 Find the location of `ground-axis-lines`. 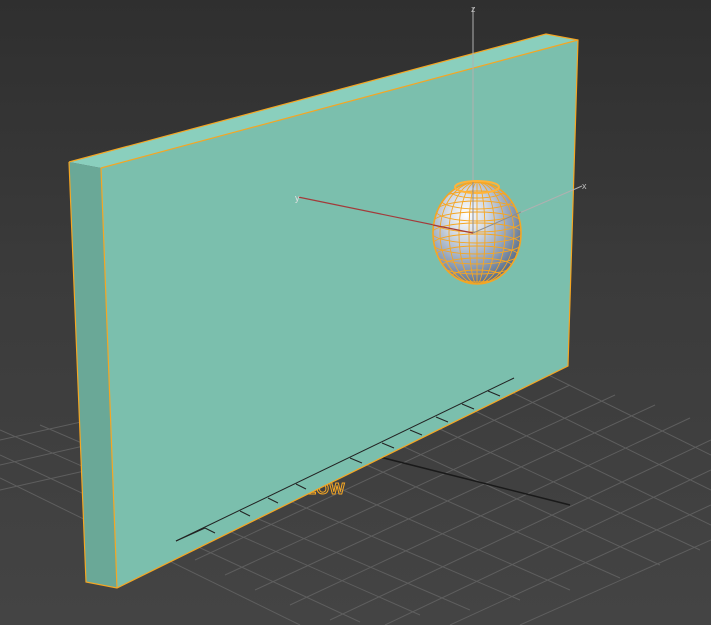

ground-axis-lines is located at coordinates (465, 478).